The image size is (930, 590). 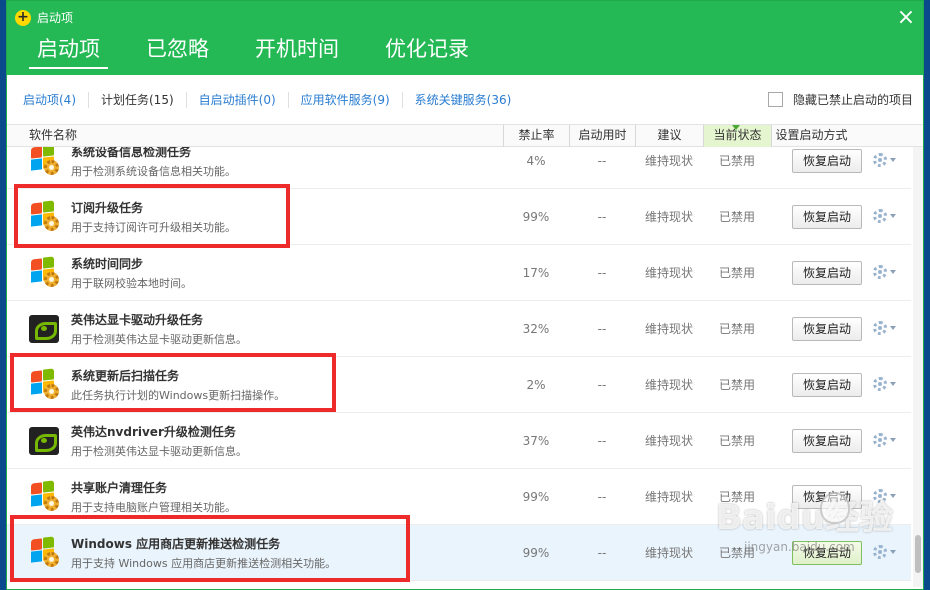 What do you see at coordinates (427, 52) in the screenshot?
I see `tab-optimize-history: 优化记录` at bounding box center [427, 52].